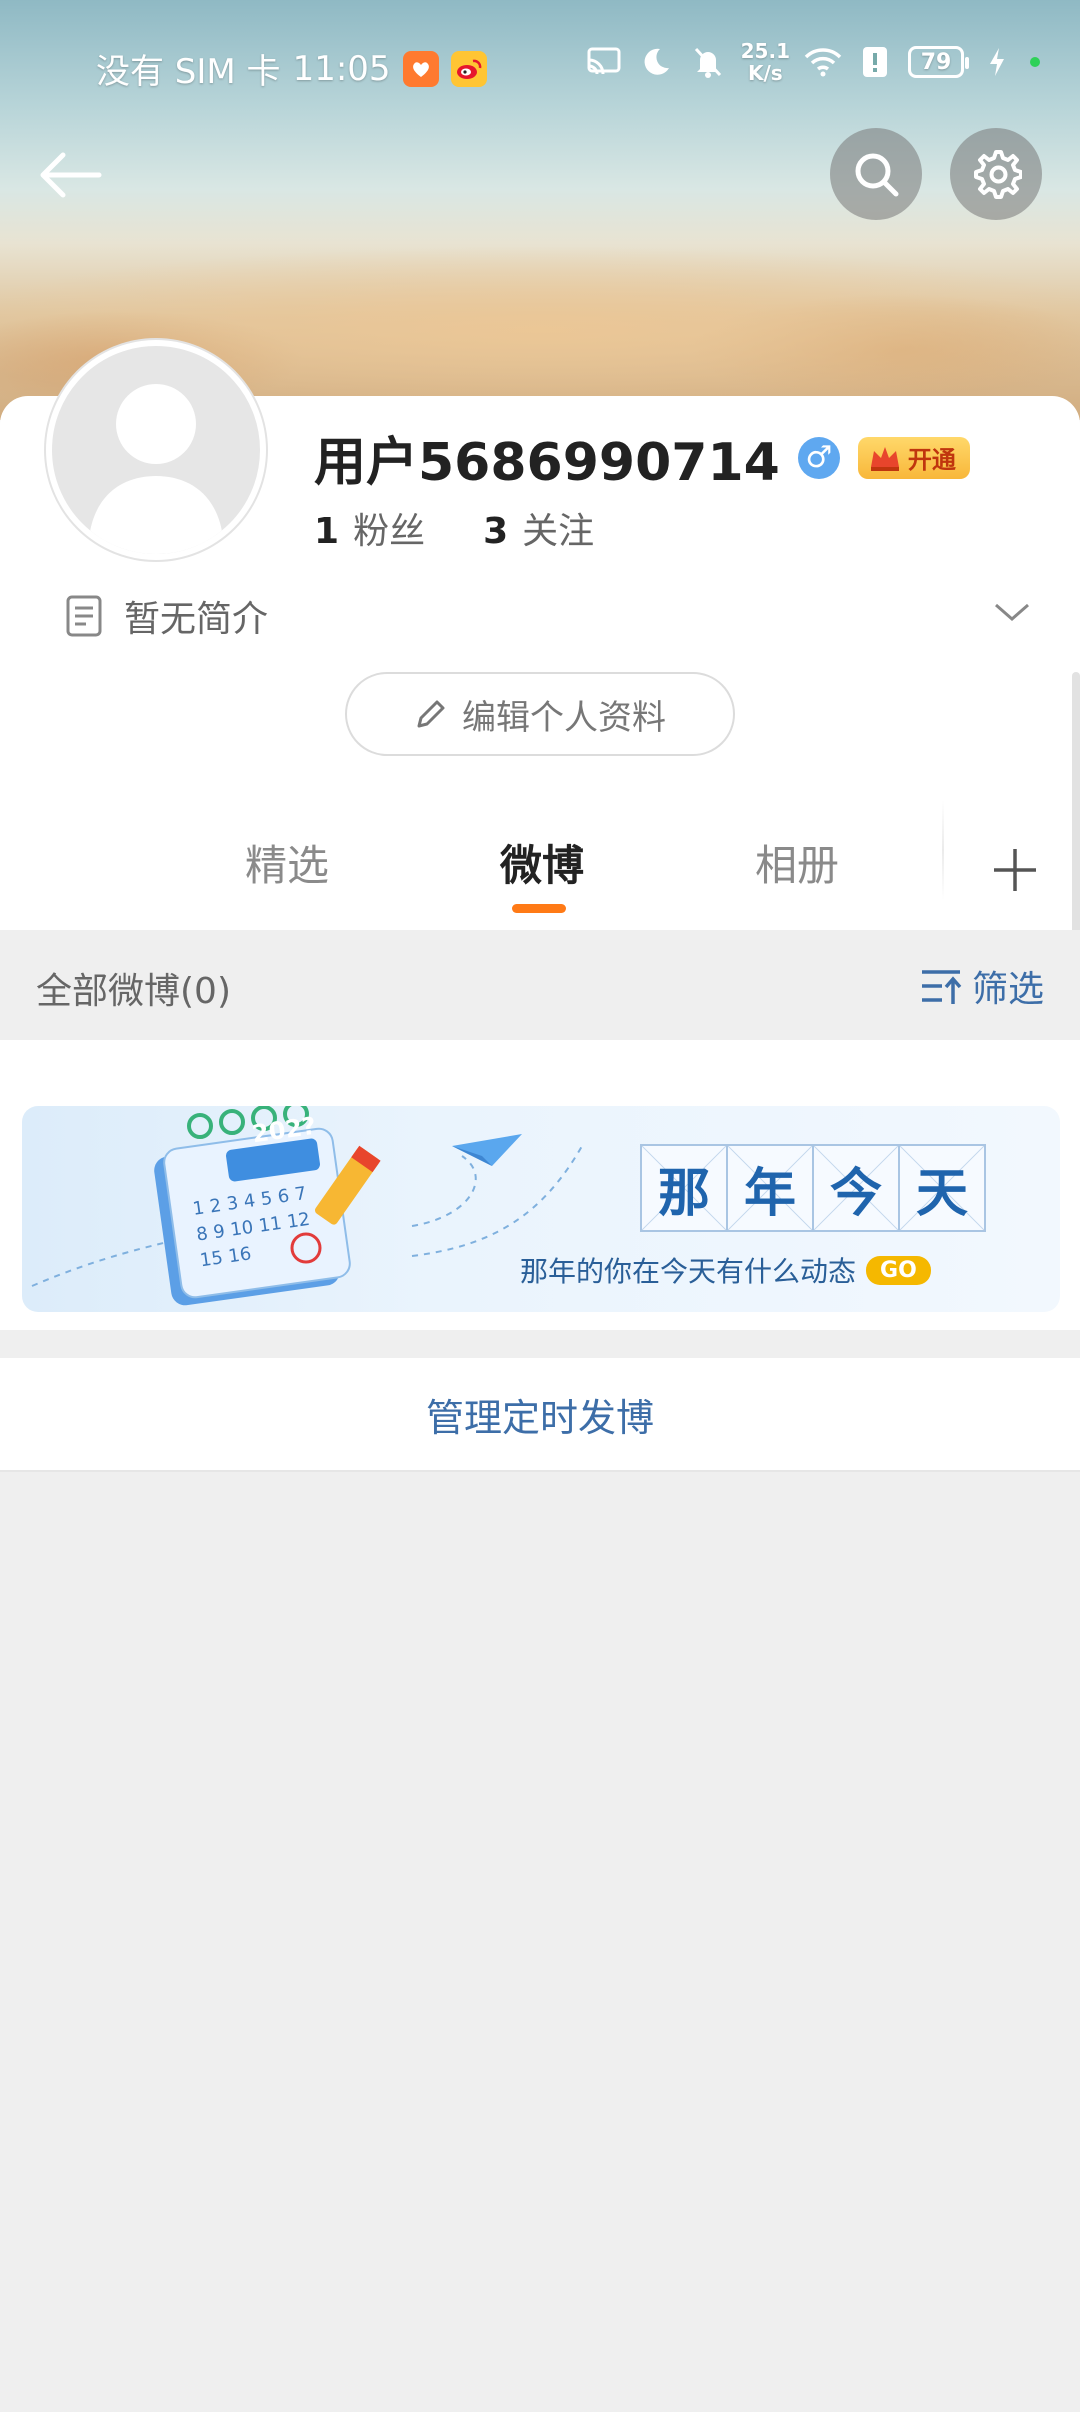 The height and width of the screenshot is (2412, 1080). What do you see at coordinates (997, 62) in the screenshot?
I see `charging-icon` at bounding box center [997, 62].